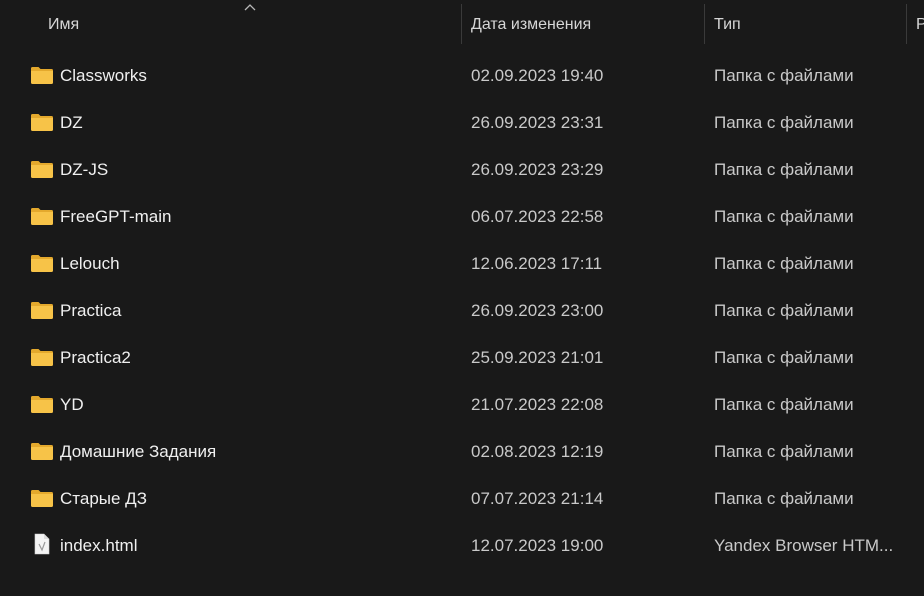 The width and height of the screenshot is (924, 596). I want to click on html-file-icon, so click(42, 544).